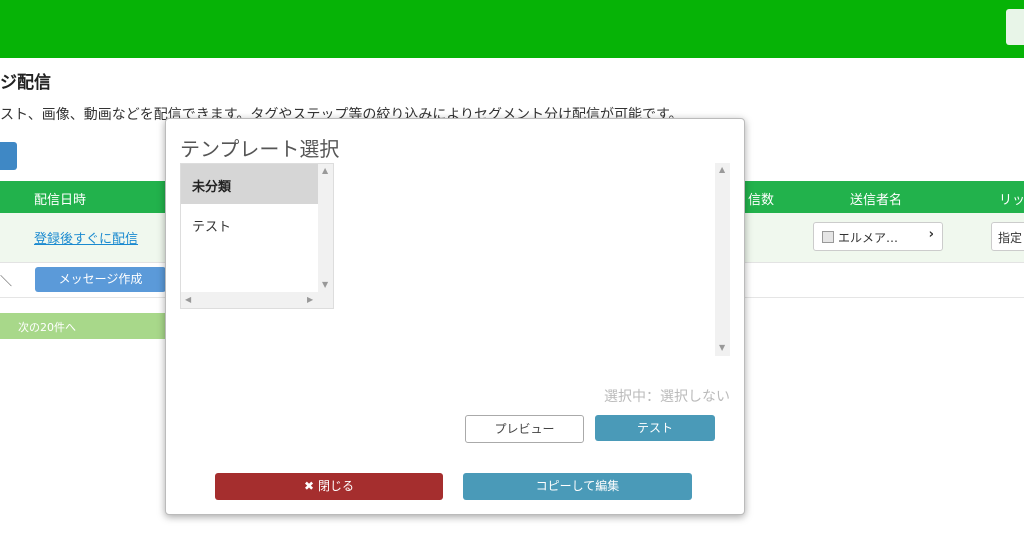 Image resolution: width=1024 pixels, height=538 pixels. I want to click on header-date: 配信日時, so click(60, 200).